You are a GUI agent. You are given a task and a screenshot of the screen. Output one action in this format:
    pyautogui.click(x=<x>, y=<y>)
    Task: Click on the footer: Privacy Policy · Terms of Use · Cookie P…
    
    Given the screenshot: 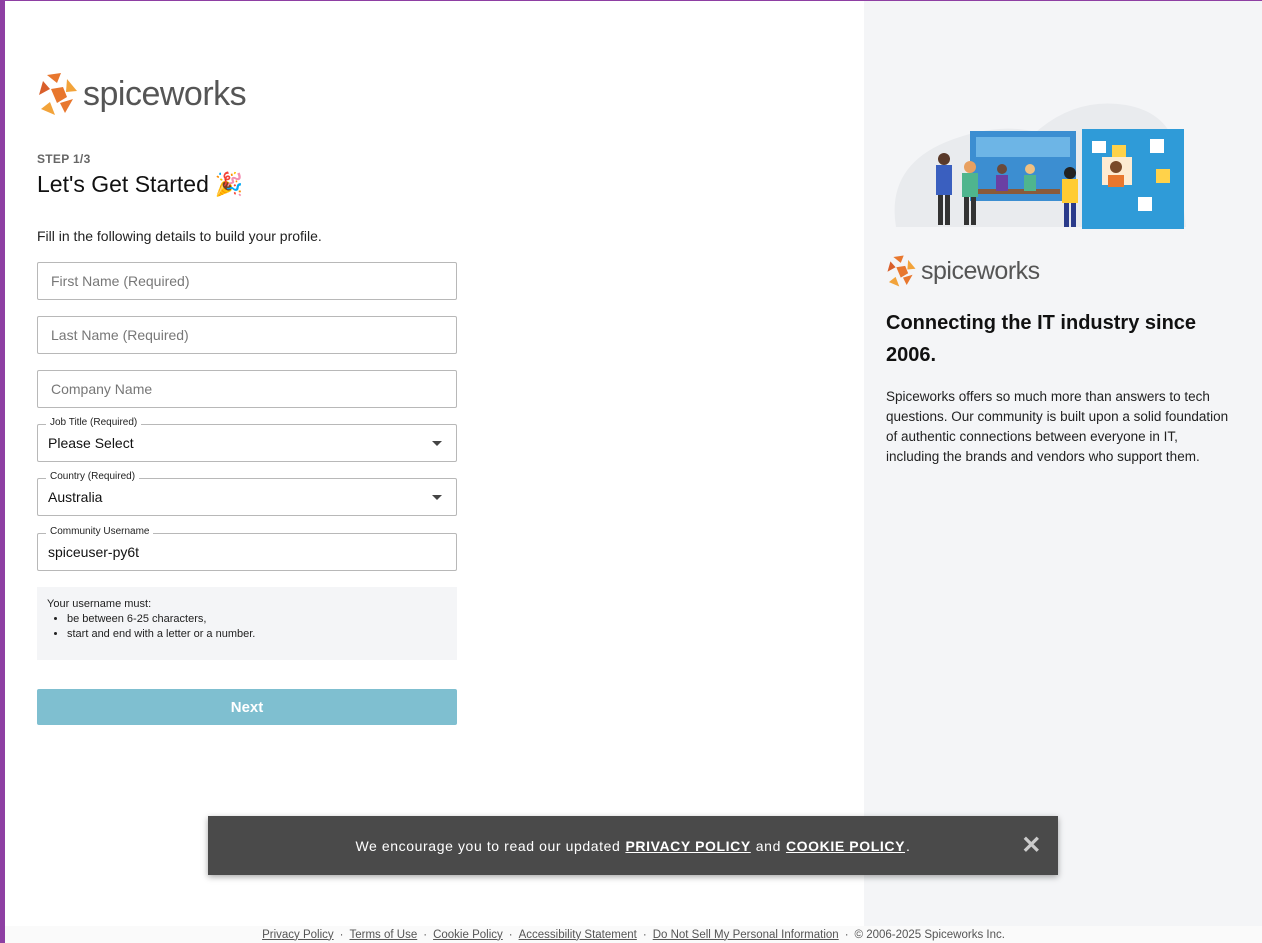 What is the action you would take?
    pyautogui.click(x=633, y=934)
    